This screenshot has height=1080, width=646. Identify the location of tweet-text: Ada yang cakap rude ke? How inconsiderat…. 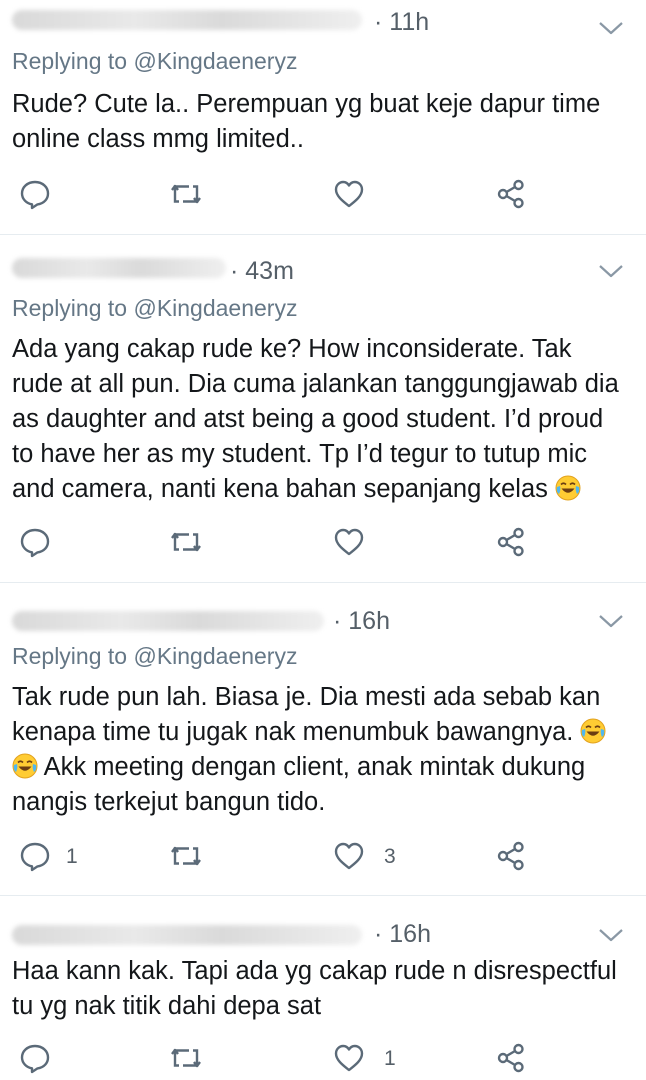
(315, 419).